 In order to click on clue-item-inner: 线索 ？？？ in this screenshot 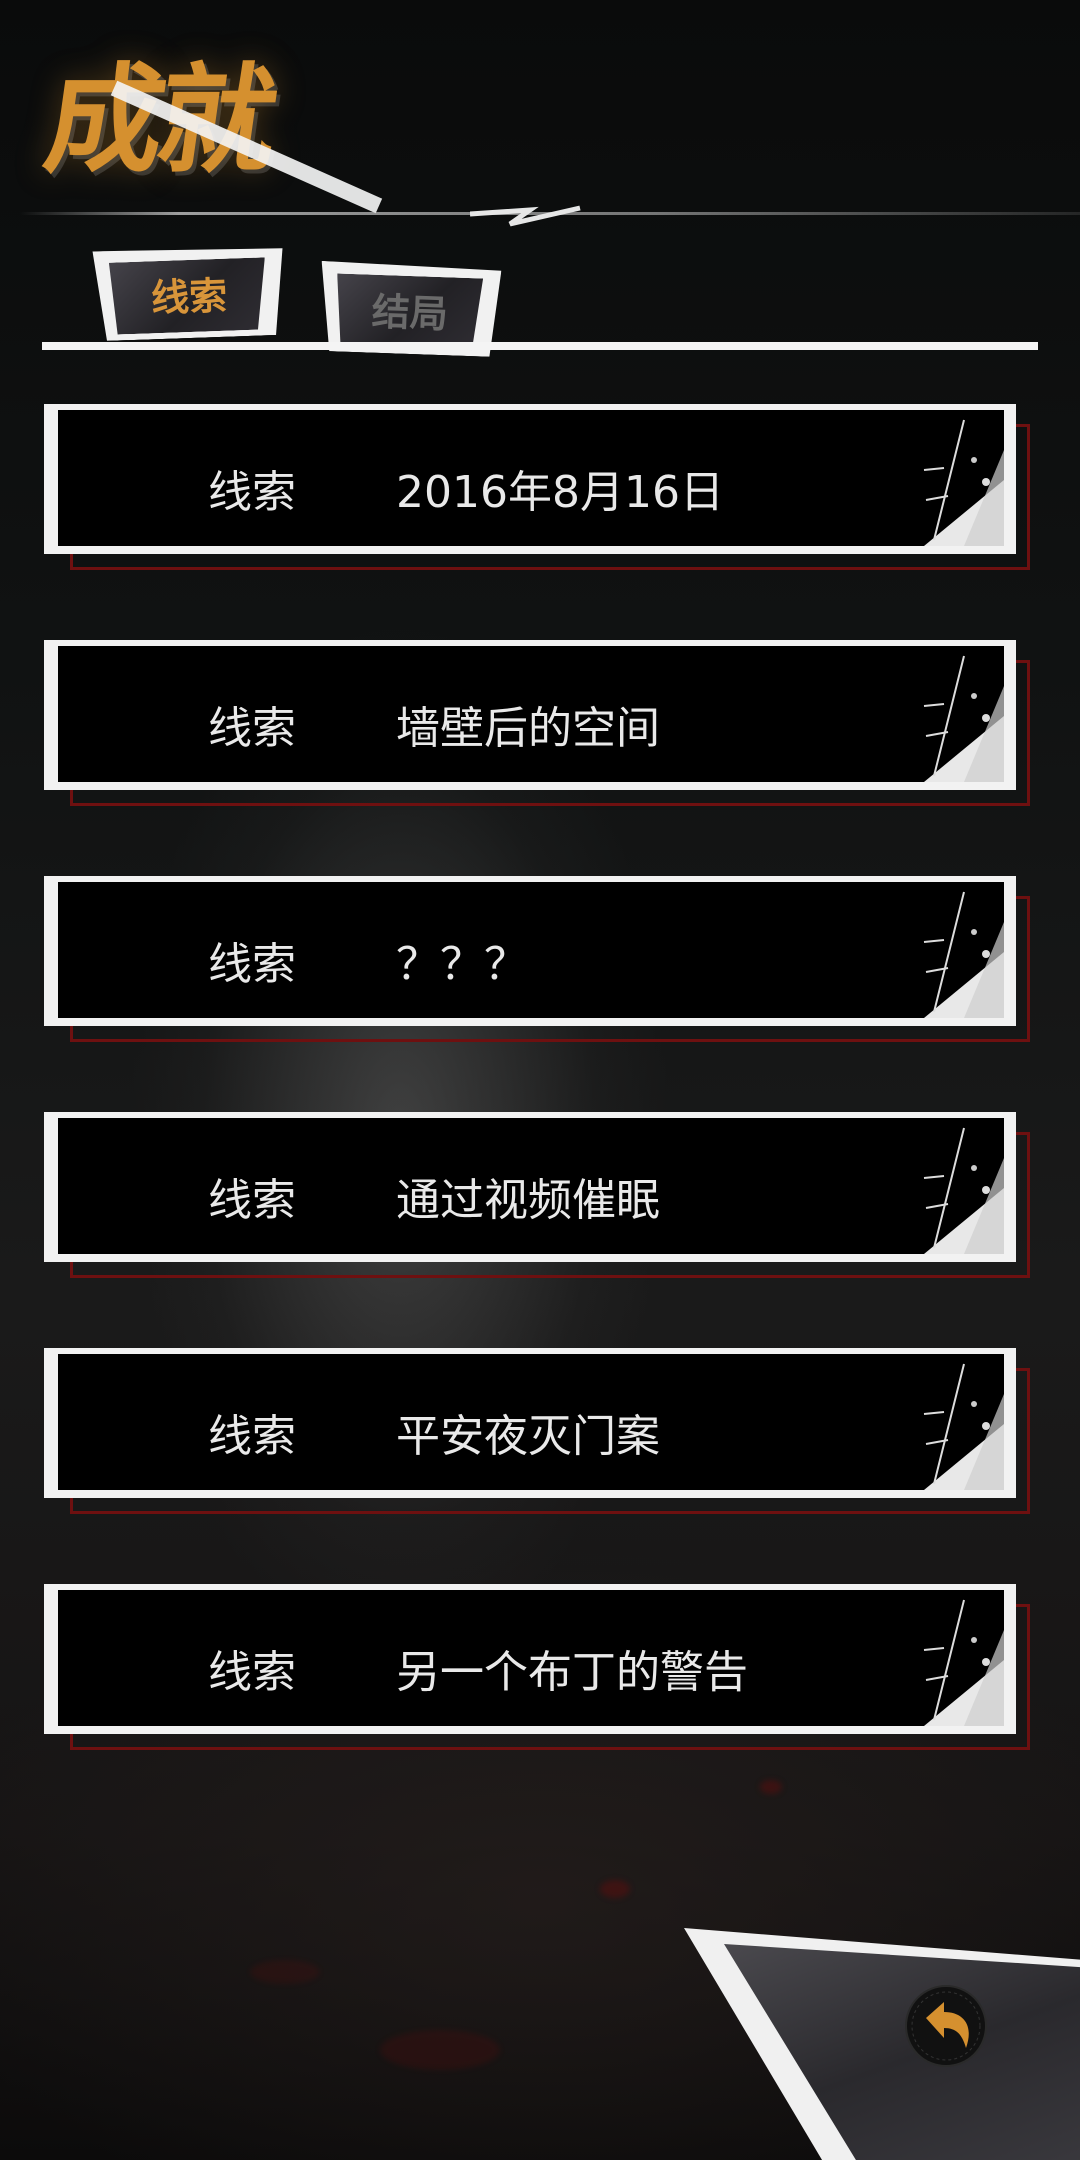, I will do `click(531, 950)`.